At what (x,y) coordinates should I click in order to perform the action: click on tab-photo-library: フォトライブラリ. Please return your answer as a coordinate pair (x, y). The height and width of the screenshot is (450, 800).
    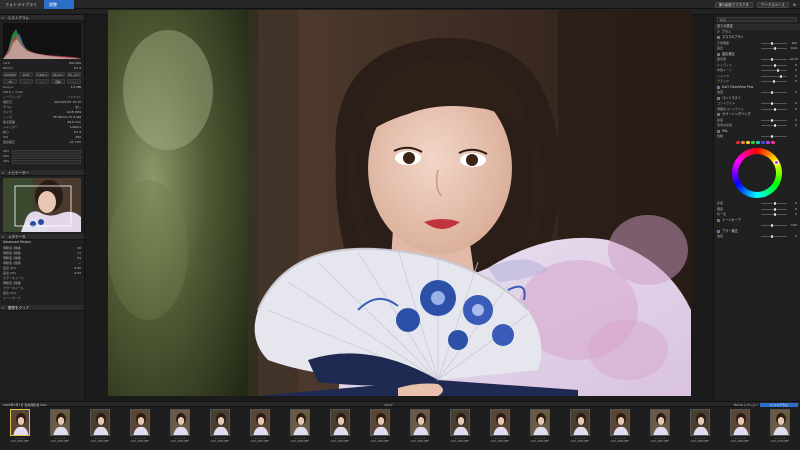
    Looking at the image, I should click on (22, 4).